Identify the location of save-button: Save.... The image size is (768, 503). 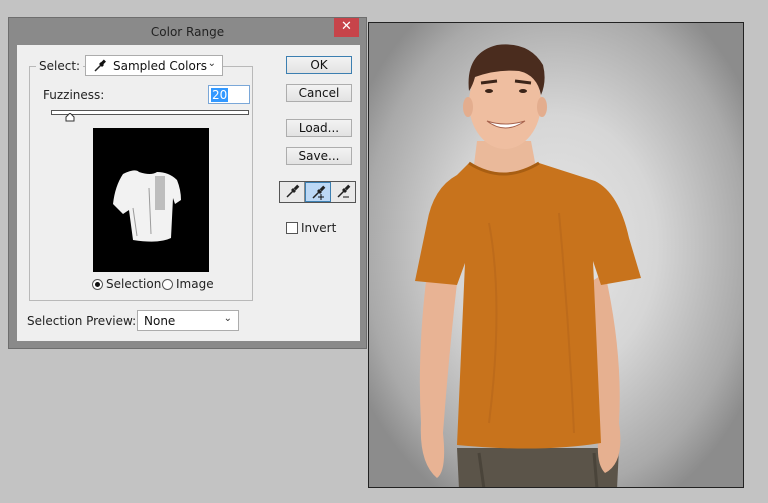
(319, 156).